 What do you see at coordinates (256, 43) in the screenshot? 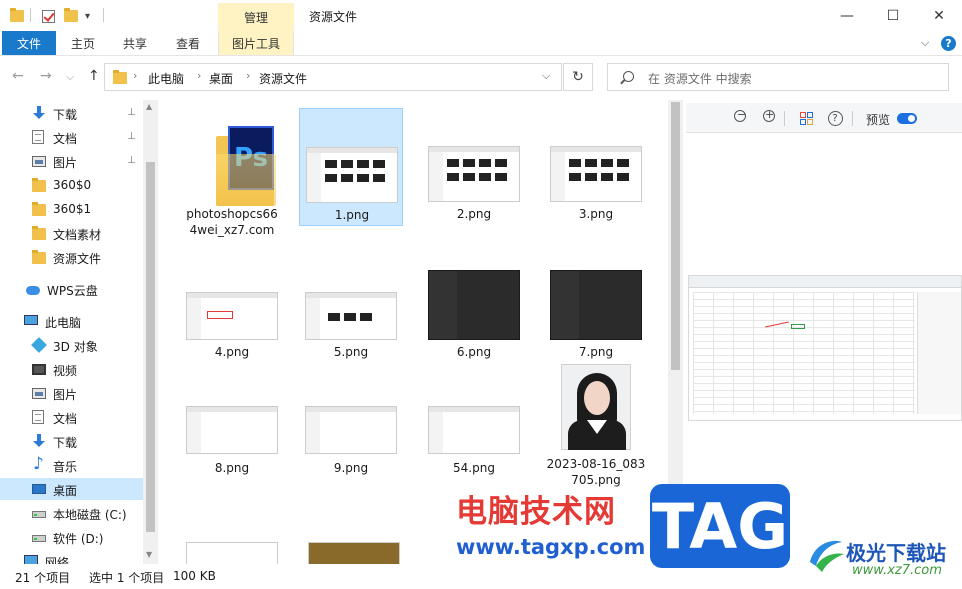
I see `tab-picture-tools: 图片工具` at bounding box center [256, 43].